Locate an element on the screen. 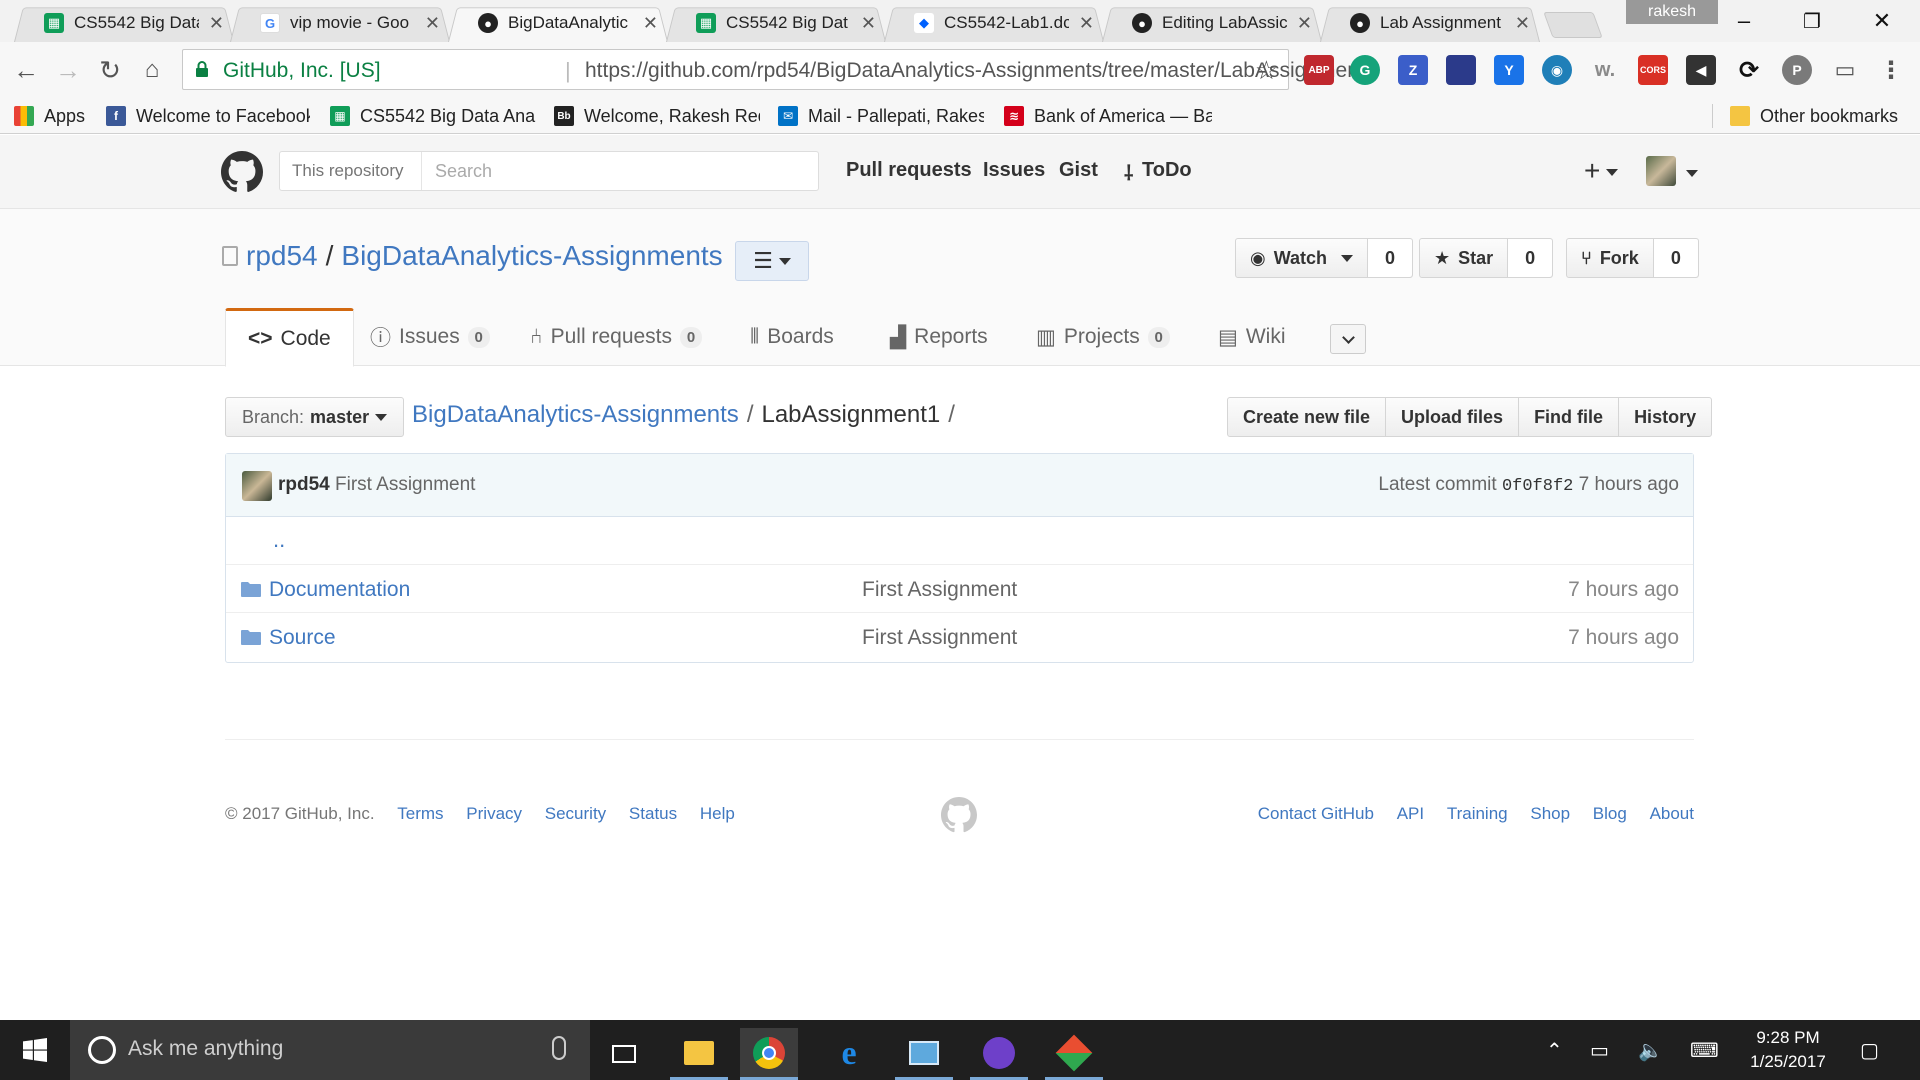 Image resolution: width=1920 pixels, height=1080 pixels. footer-link-help: Help is located at coordinates (717, 813).